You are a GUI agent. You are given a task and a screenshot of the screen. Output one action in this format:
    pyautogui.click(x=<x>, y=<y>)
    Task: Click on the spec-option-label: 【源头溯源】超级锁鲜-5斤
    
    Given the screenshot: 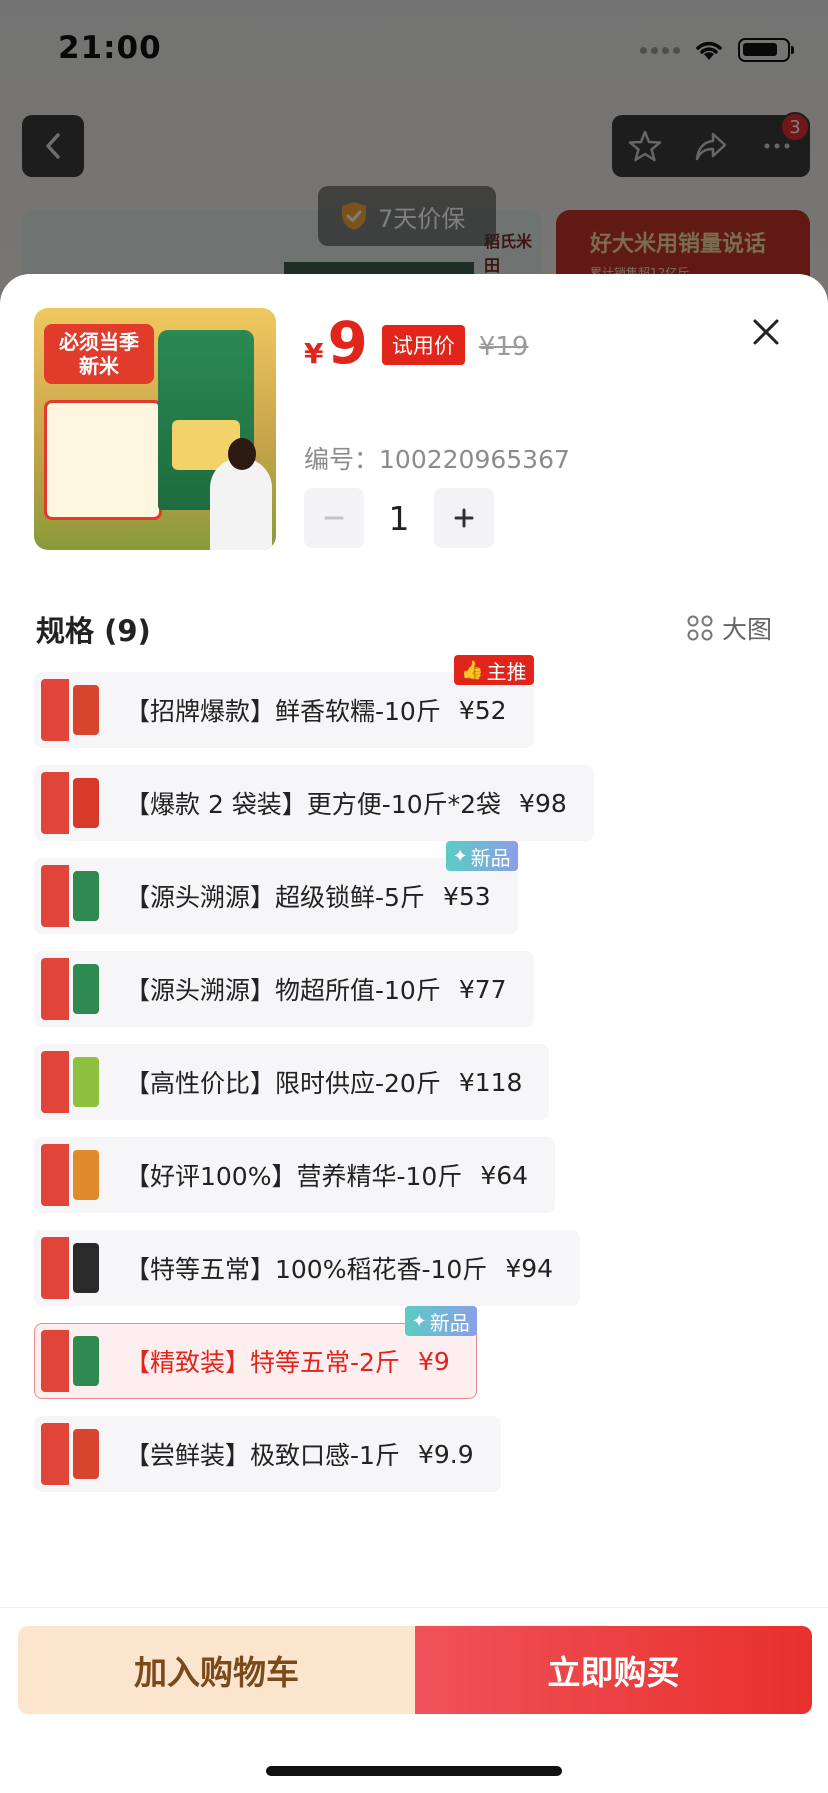 What is the action you would take?
    pyautogui.click(x=275, y=897)
    